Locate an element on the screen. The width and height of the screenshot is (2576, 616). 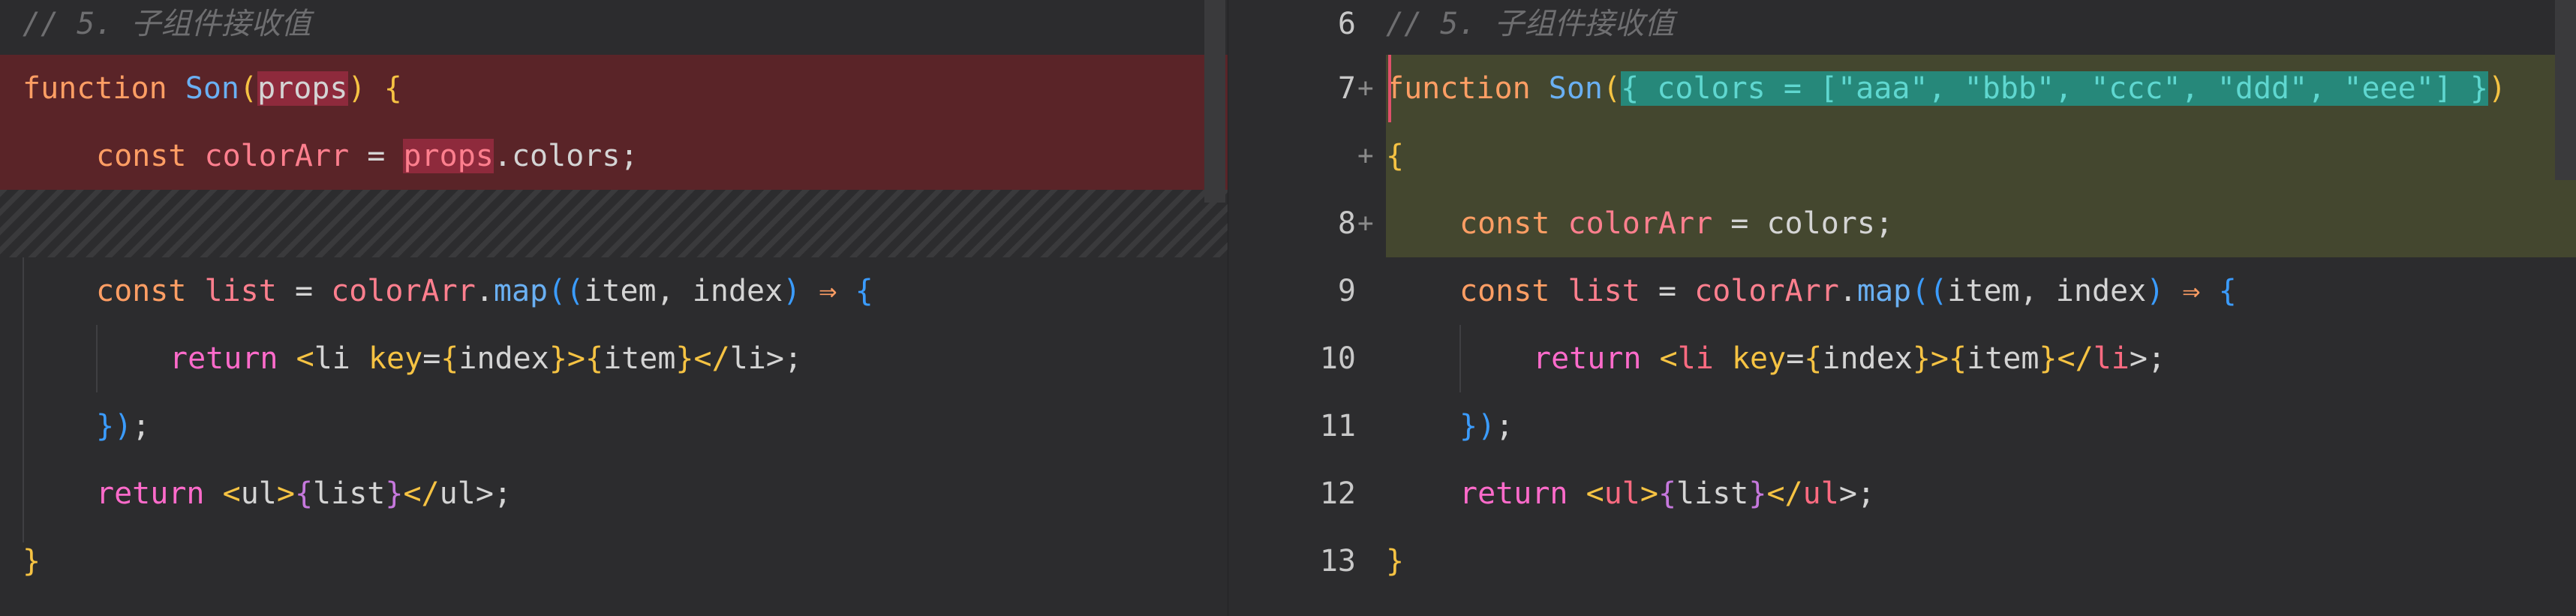
code-line-added: { is located at coordinates (1981, 156).